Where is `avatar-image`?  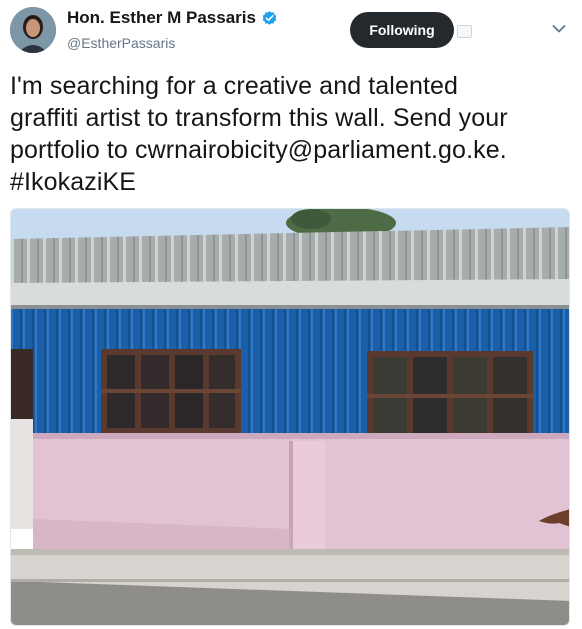 avatar-image is located at coordinates (33, 30).